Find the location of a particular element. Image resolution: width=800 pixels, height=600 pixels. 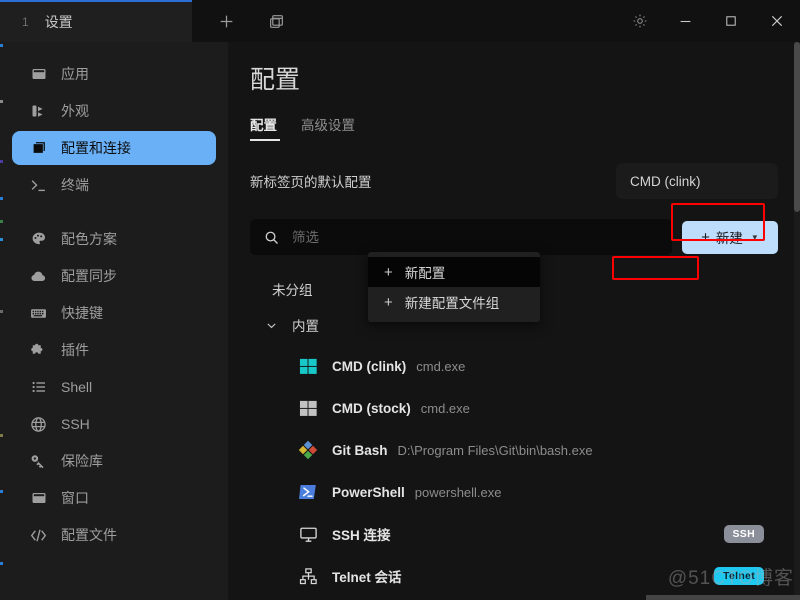

sidebar-item-shell: Shell is located at coordinates (114, 387).